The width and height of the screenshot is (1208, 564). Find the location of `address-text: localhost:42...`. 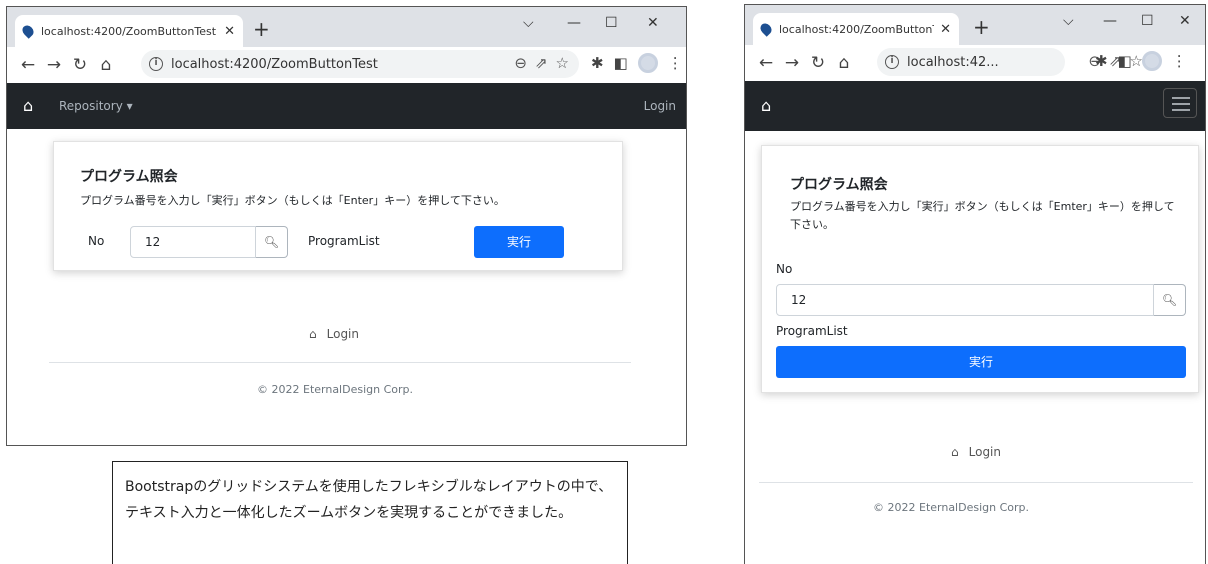

address-text: localhost:42... is located at coordinates (953, 62).